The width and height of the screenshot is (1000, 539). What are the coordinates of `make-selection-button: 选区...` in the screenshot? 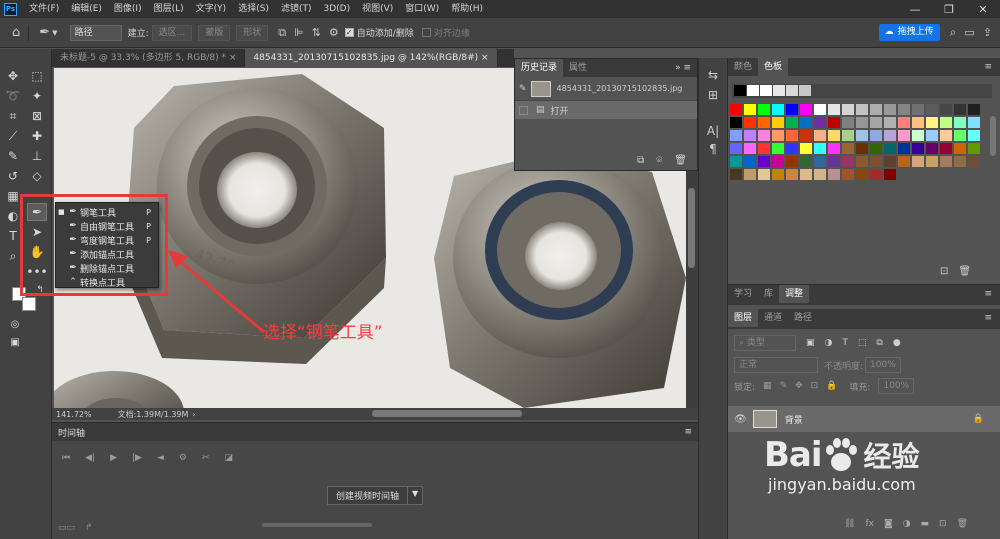 It's located at (172, 32).